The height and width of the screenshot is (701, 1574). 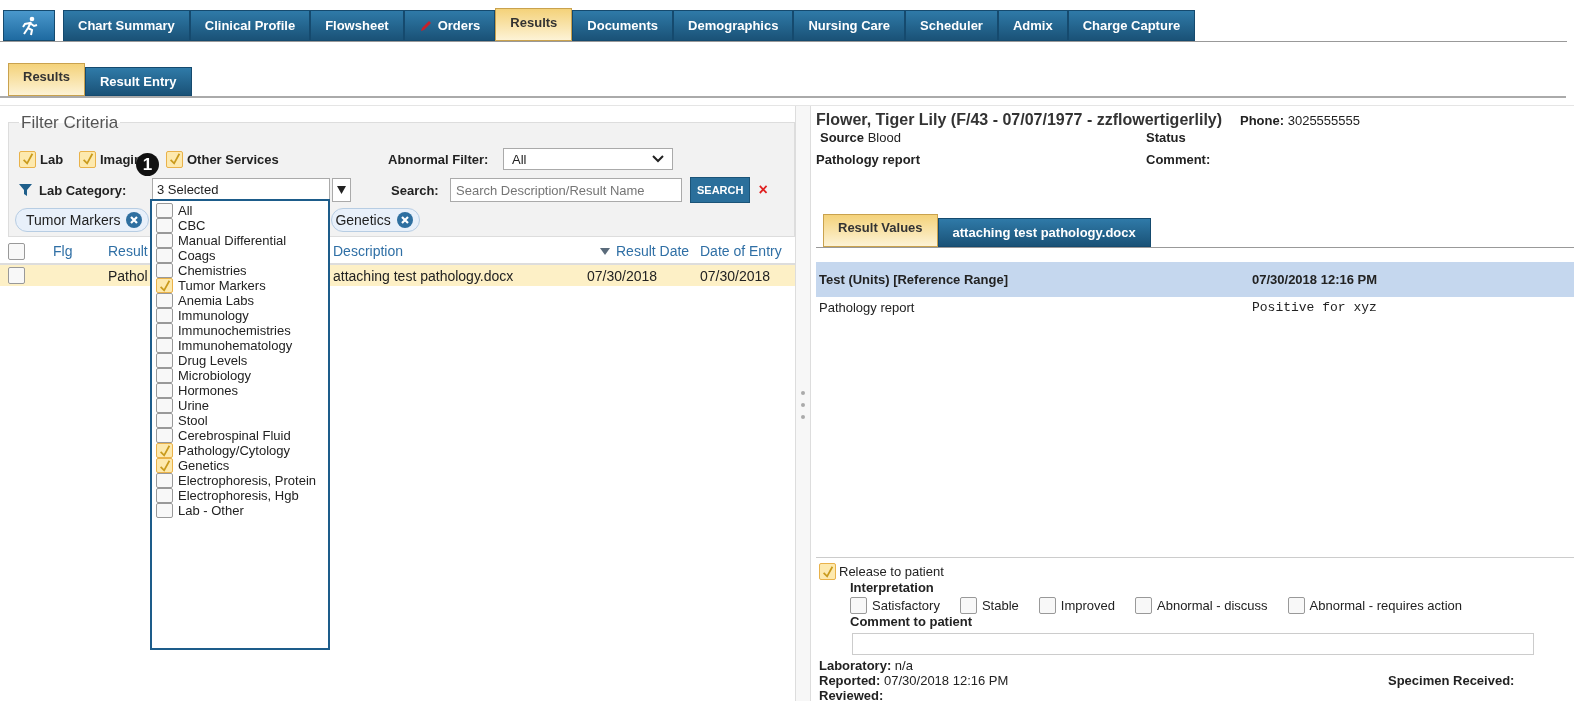 What do you see at coordinates (1323, 120) in the screenshot?
I see `phone-number: 3025555555` at bounding box center [1323, 120].